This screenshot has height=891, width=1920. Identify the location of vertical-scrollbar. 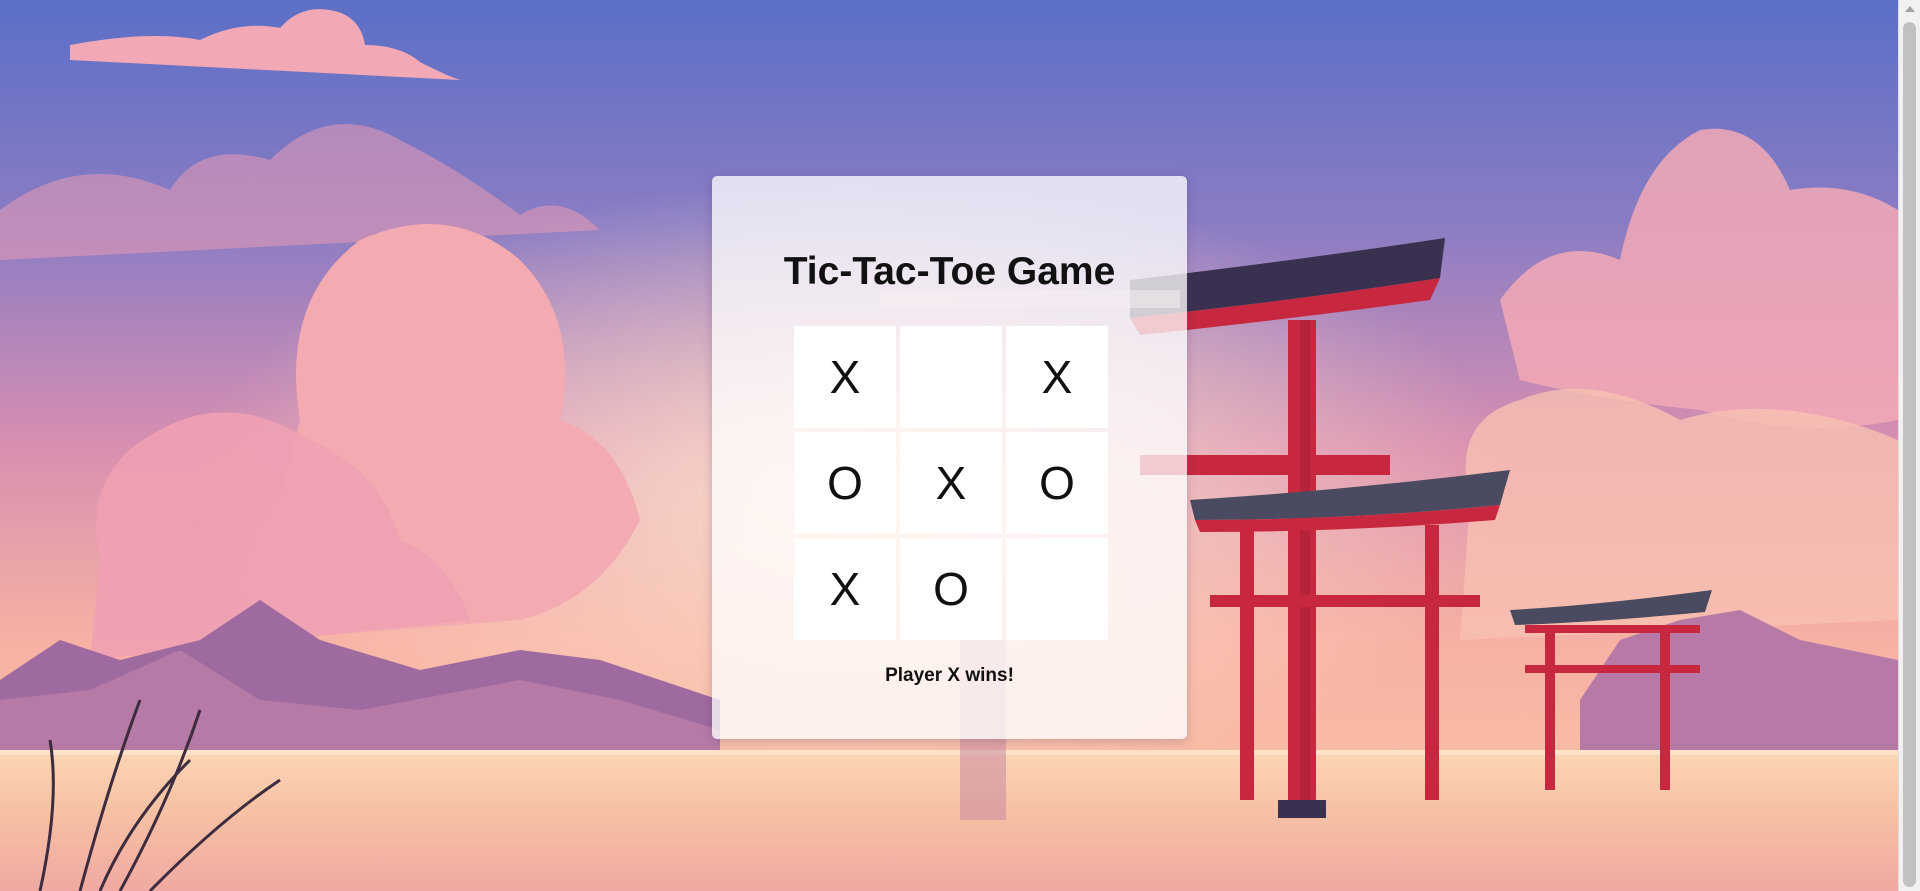
(1909, 445).